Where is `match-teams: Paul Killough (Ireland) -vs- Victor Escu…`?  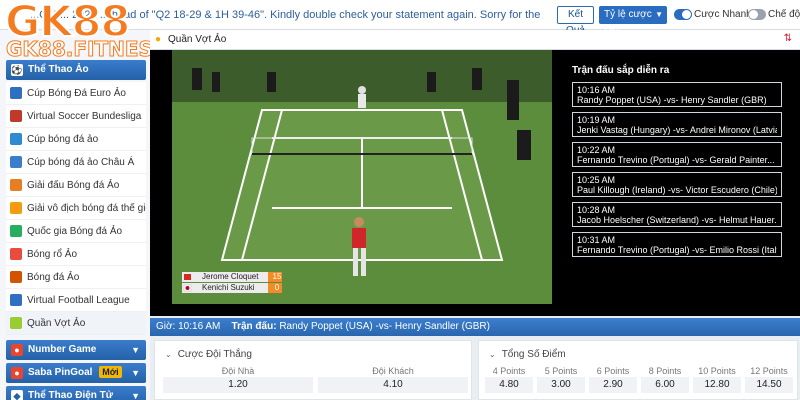
match-teams: Paul Killough (Ireland) -vs- Victor Escu… is located at coordinates (677, 190).